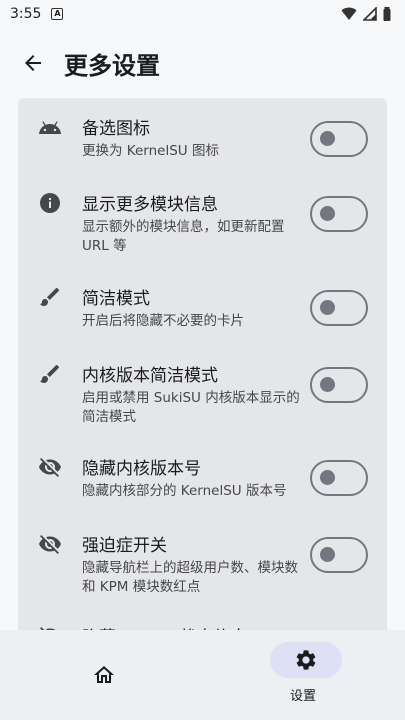 This screenshot has width=405, height=720. What do you see at coordinates (50, 128) in the screenshot?
I see `android-icon` at bounding box center [50, 128].